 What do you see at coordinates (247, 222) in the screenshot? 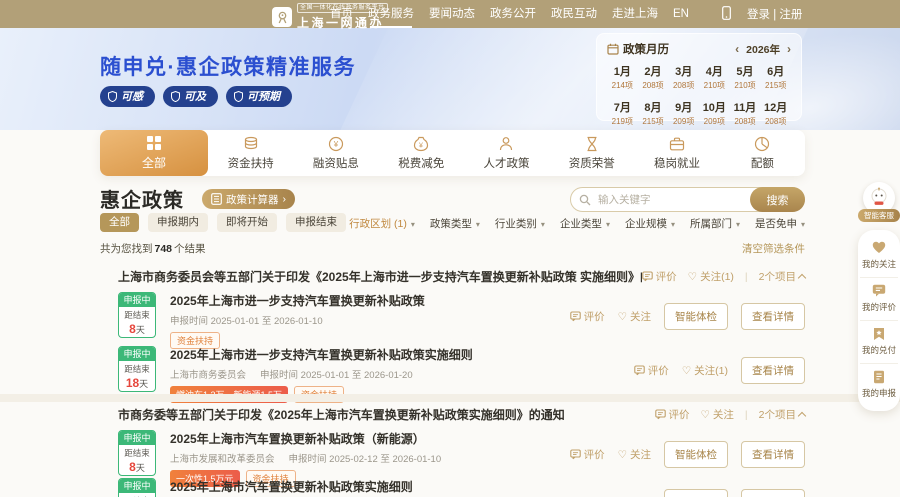
I see `filter-starting-soon: 即将开始` at bounding box center [247, 222].